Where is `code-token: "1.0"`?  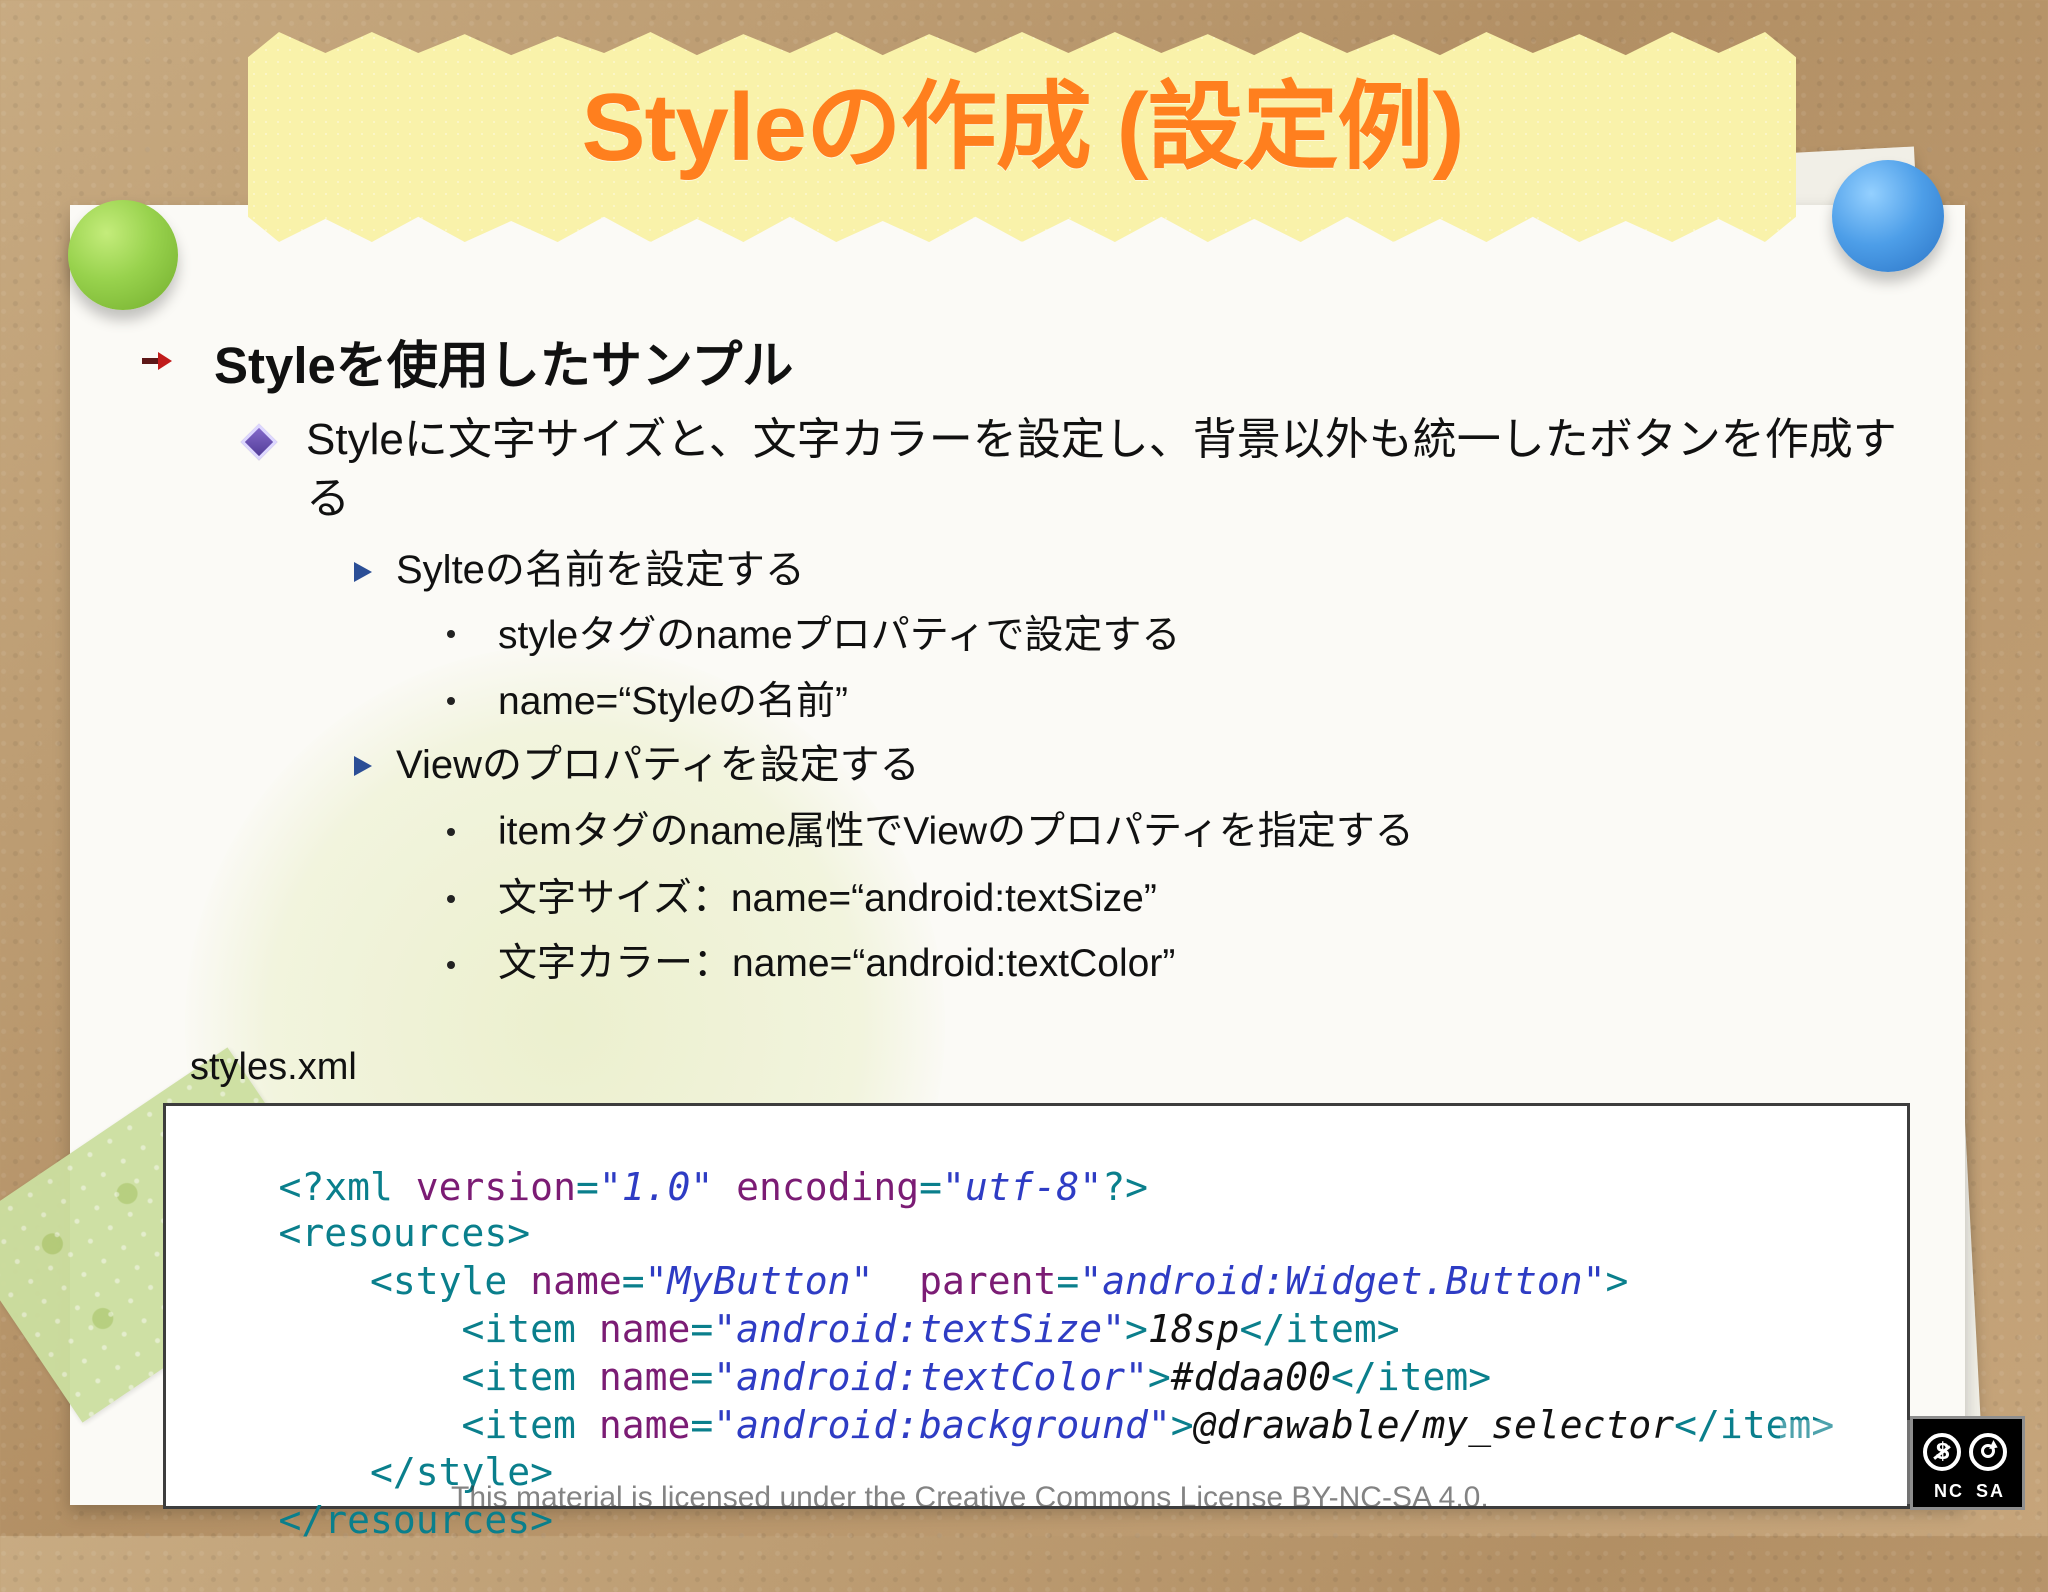 code-token: "1.0" is located at coordinates (656, 1187).